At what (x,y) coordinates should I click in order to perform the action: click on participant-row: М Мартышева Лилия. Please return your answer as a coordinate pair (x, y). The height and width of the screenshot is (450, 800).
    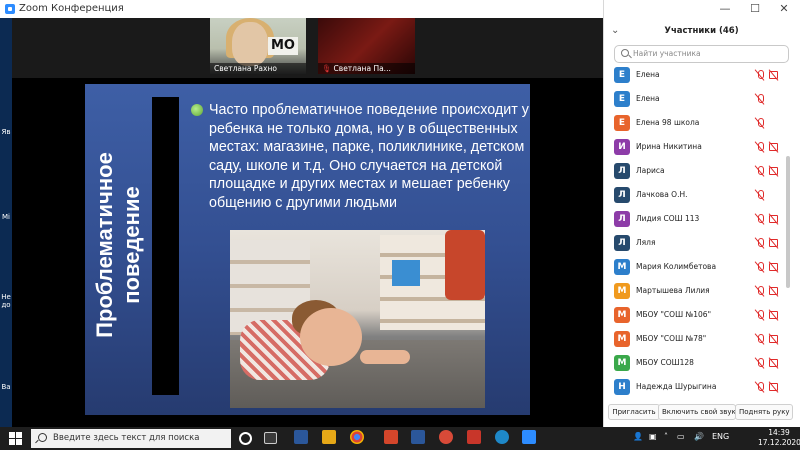
    Looking at the image, I should click on (698, 291).